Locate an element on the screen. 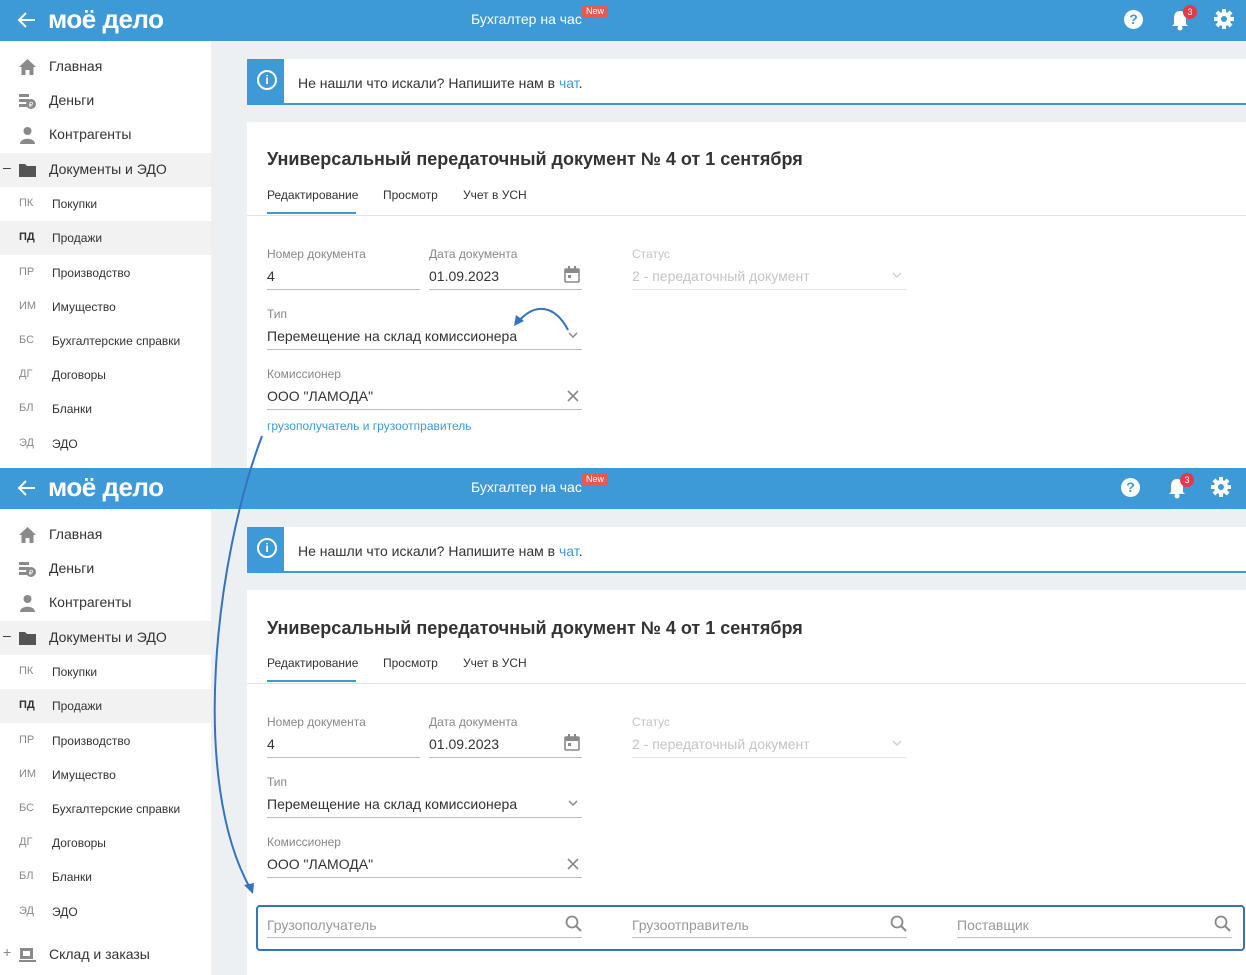 The image size is (1246, 975). info-icon: i is located at coordinates (267, 80).